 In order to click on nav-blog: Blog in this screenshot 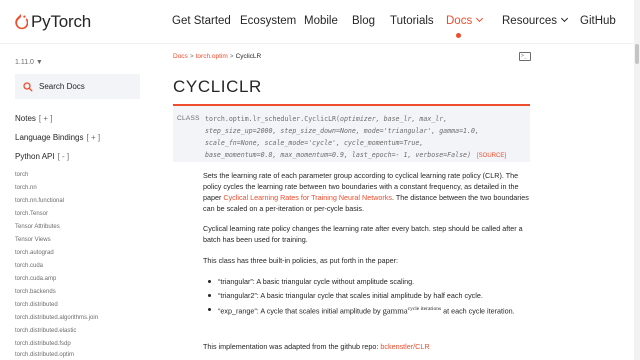, I will do `click(363, 21)`.